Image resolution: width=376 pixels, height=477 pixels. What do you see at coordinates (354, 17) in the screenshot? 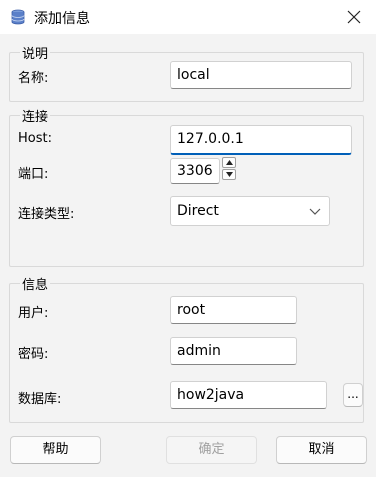
I see `close-icon` at bounding box center [354, 17].